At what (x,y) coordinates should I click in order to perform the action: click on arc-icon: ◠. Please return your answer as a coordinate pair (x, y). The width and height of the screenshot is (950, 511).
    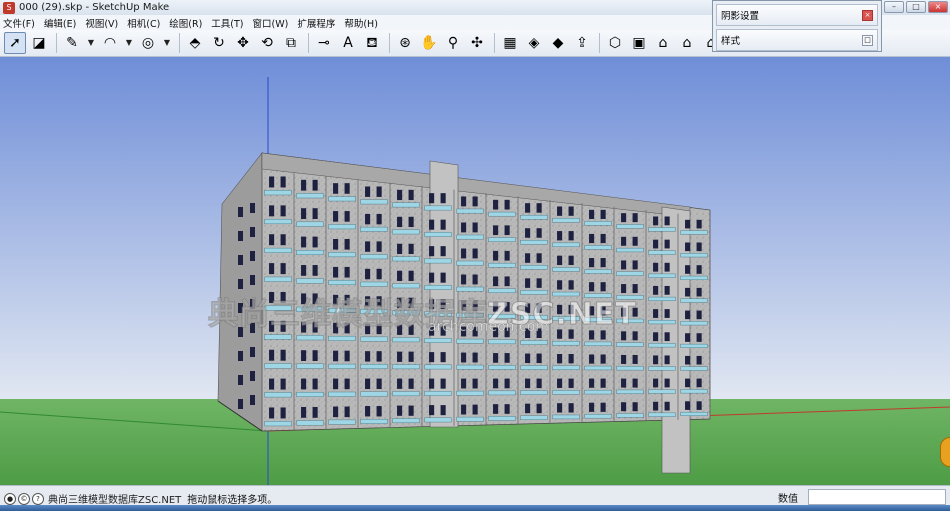
    Looking at the image, I should click on (110, 43).